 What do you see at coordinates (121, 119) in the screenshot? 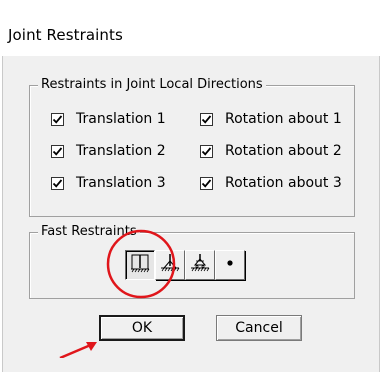
I see `checkbox-label: Translation 1` at bounding box center [121, 119].